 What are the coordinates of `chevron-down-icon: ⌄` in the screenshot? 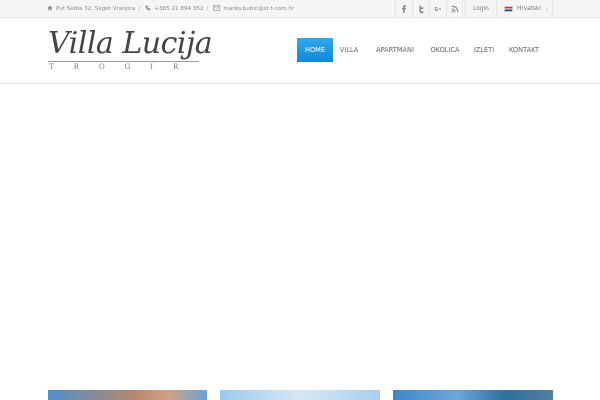 It's located at (547, 8).